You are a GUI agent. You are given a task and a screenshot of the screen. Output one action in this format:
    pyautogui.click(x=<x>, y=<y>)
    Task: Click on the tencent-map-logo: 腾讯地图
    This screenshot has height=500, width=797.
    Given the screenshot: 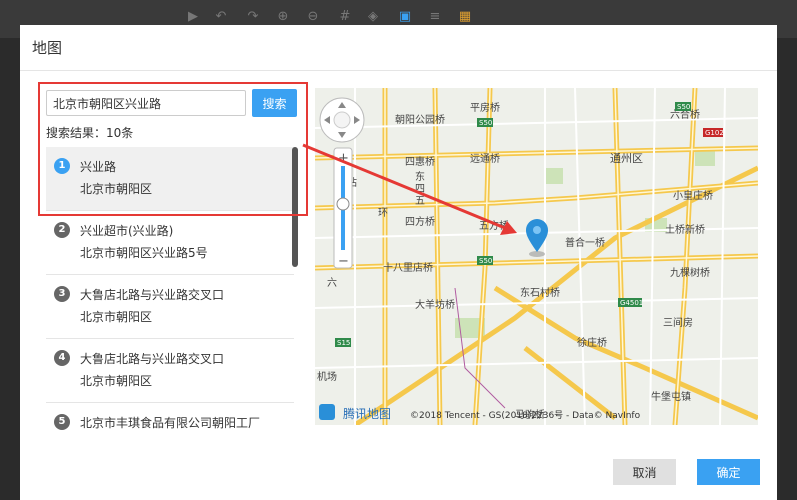 What is the action you would take?
    pyautogui.click(x=355, y=412)
    